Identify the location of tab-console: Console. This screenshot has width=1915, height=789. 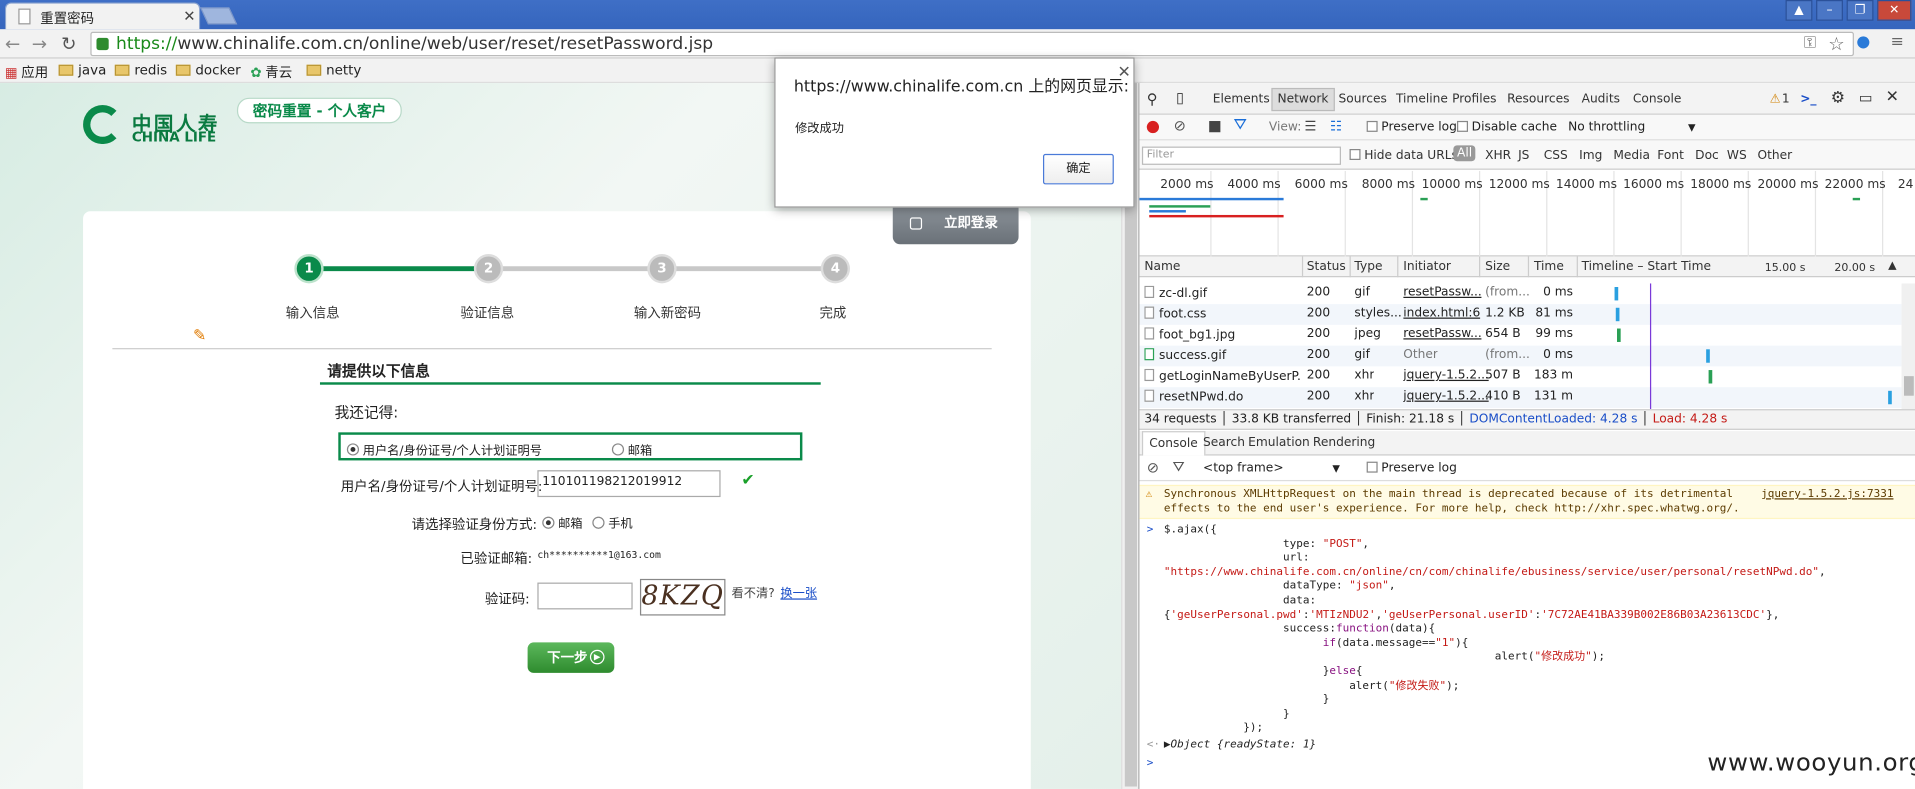
(1657, 99).